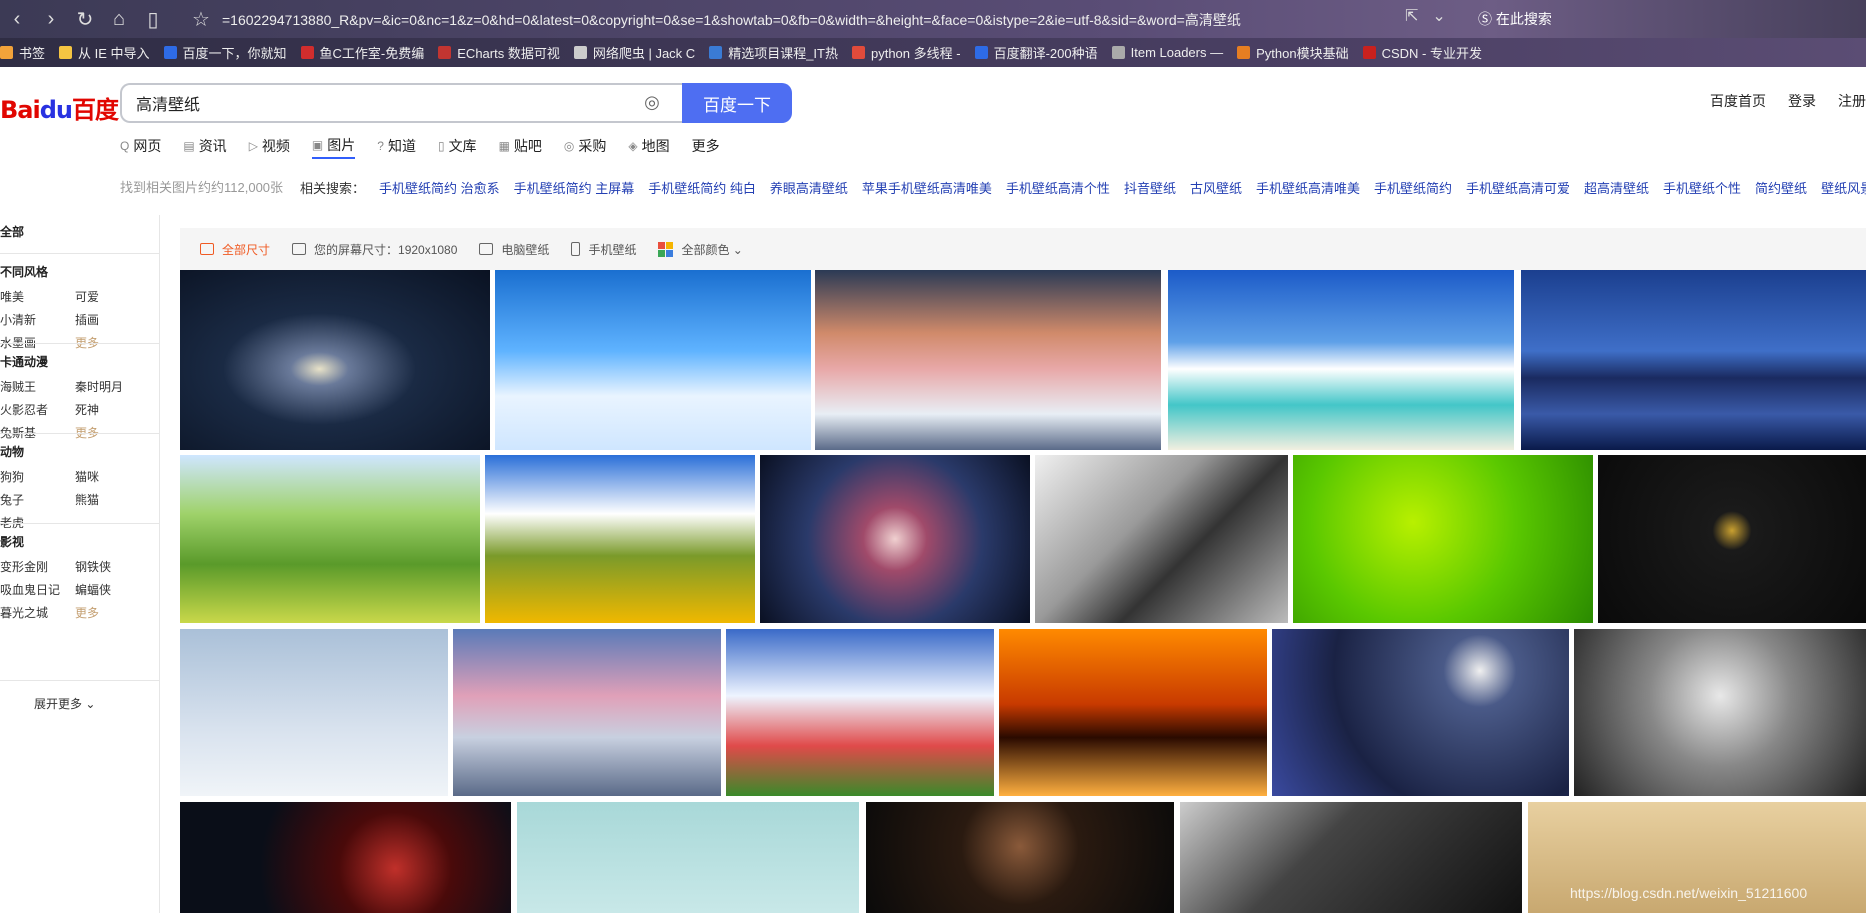 The height and width of the screenshot is (913, 1866). I want to click on tab-8: ◈ 地图, so click(648, 146).